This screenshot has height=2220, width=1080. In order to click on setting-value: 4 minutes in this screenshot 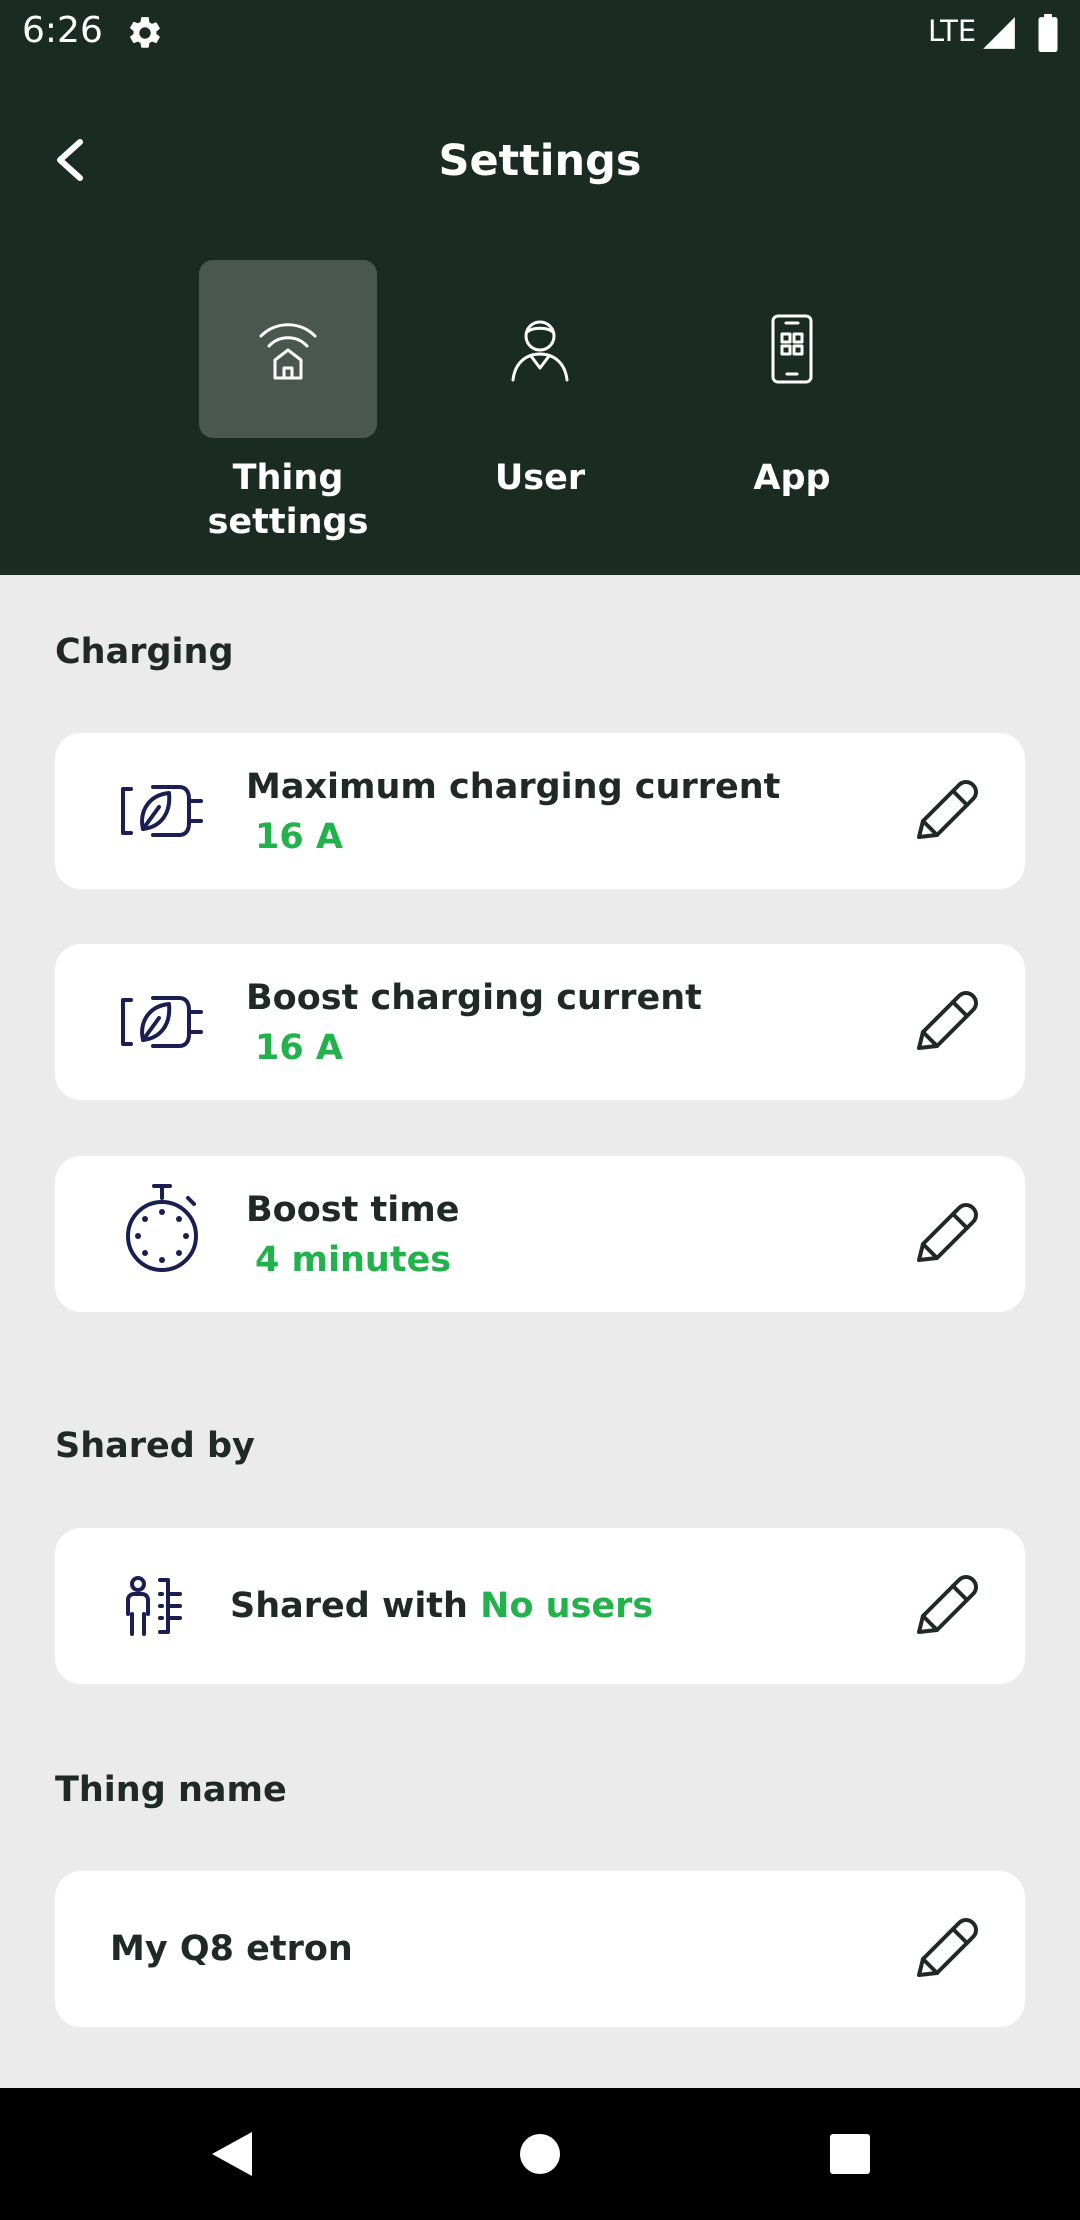, I will do `click(353, 1260)`.